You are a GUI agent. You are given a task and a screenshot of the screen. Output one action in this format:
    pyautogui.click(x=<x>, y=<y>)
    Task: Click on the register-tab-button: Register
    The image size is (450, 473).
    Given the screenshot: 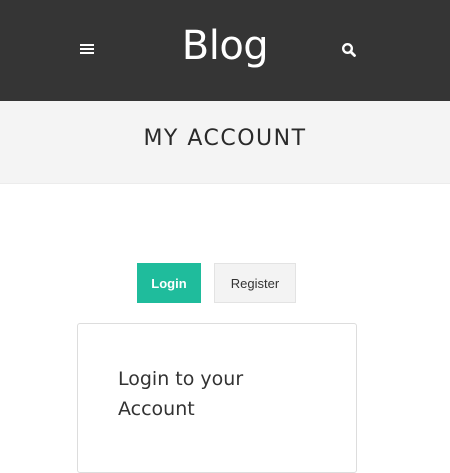 What is the action you would take?
    pyautogui.click(x=255, y=283)
    